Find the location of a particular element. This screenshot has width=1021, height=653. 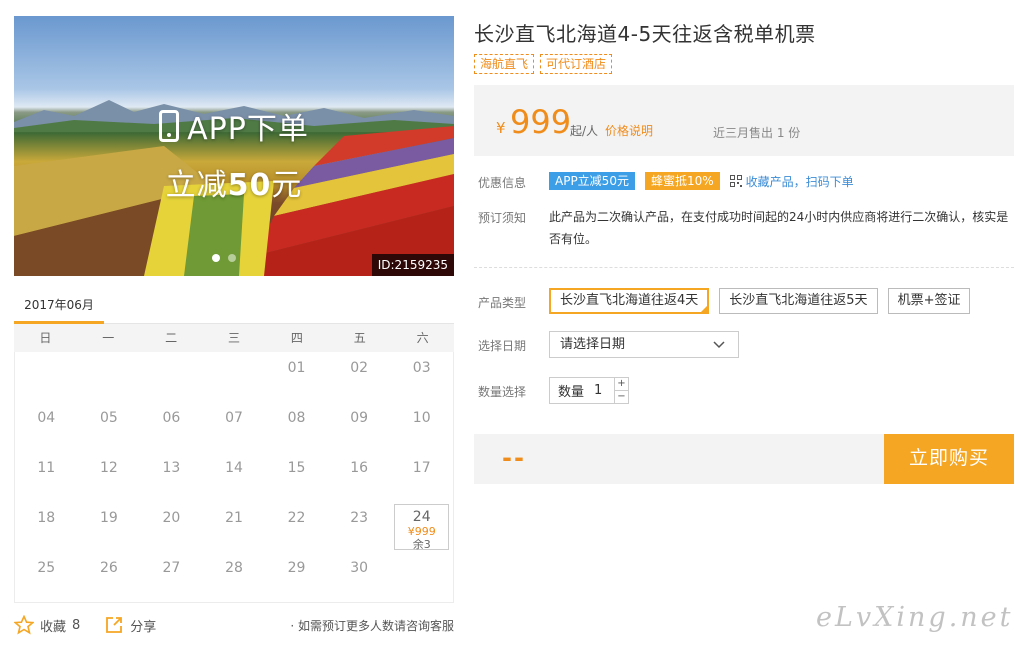

calendar-day-available: 24 ¥999 余3 is located at coordinates (421, 527).